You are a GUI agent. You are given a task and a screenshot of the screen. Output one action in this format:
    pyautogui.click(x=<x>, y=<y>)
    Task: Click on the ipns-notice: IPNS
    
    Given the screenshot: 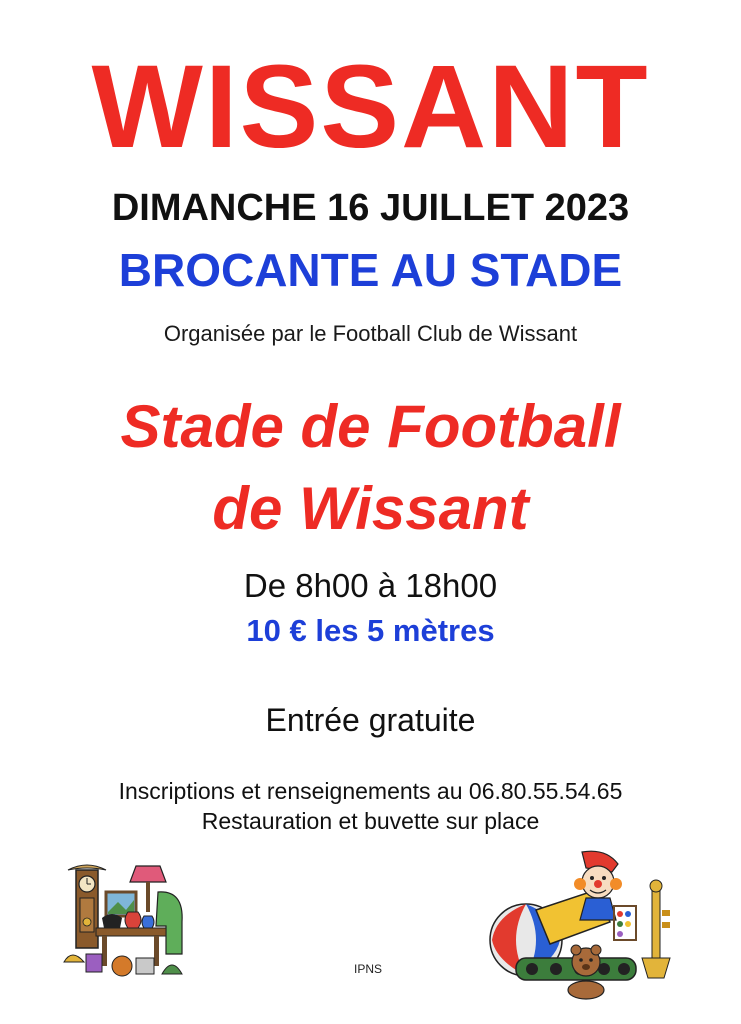 What is the action you would take?
    pyautogui.click(x=367, y=969)
    